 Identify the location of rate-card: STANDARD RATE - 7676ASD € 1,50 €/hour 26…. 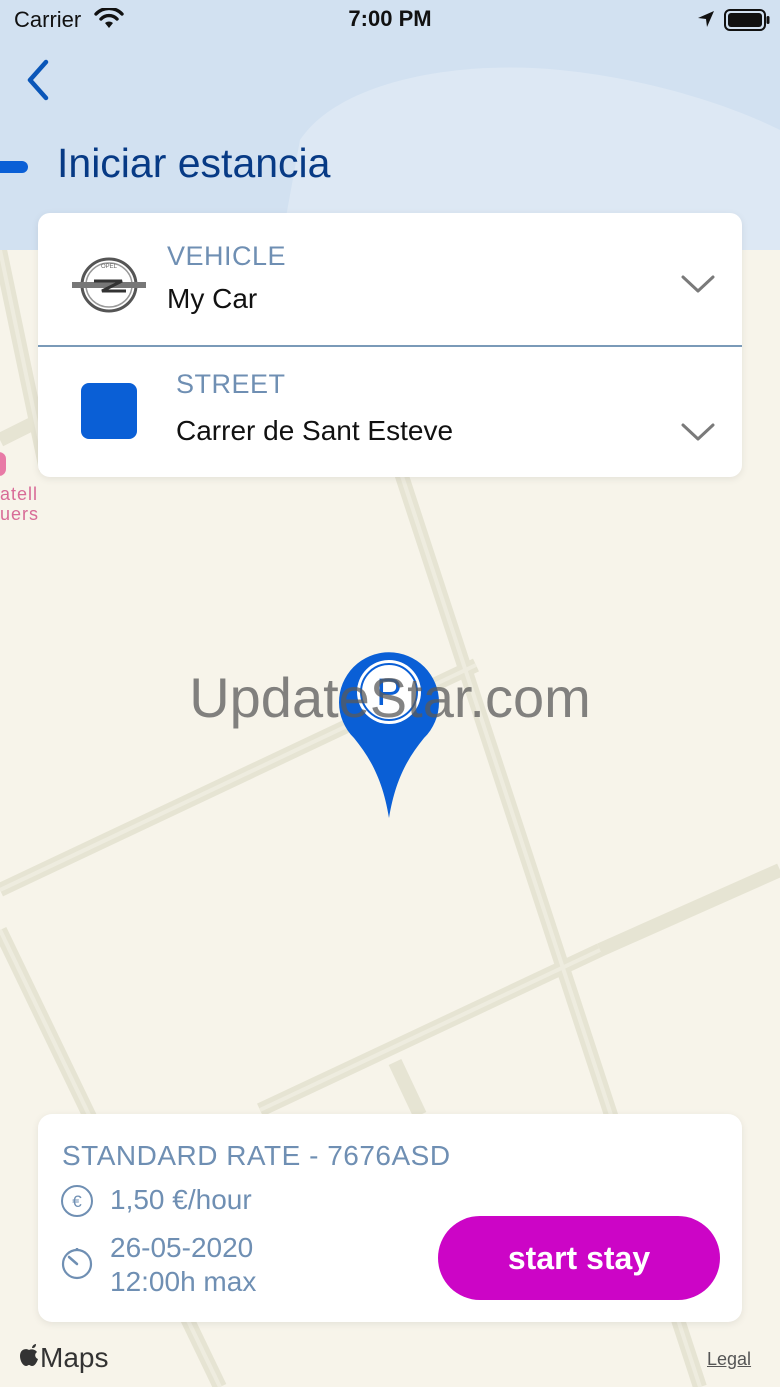
(390, 1218).